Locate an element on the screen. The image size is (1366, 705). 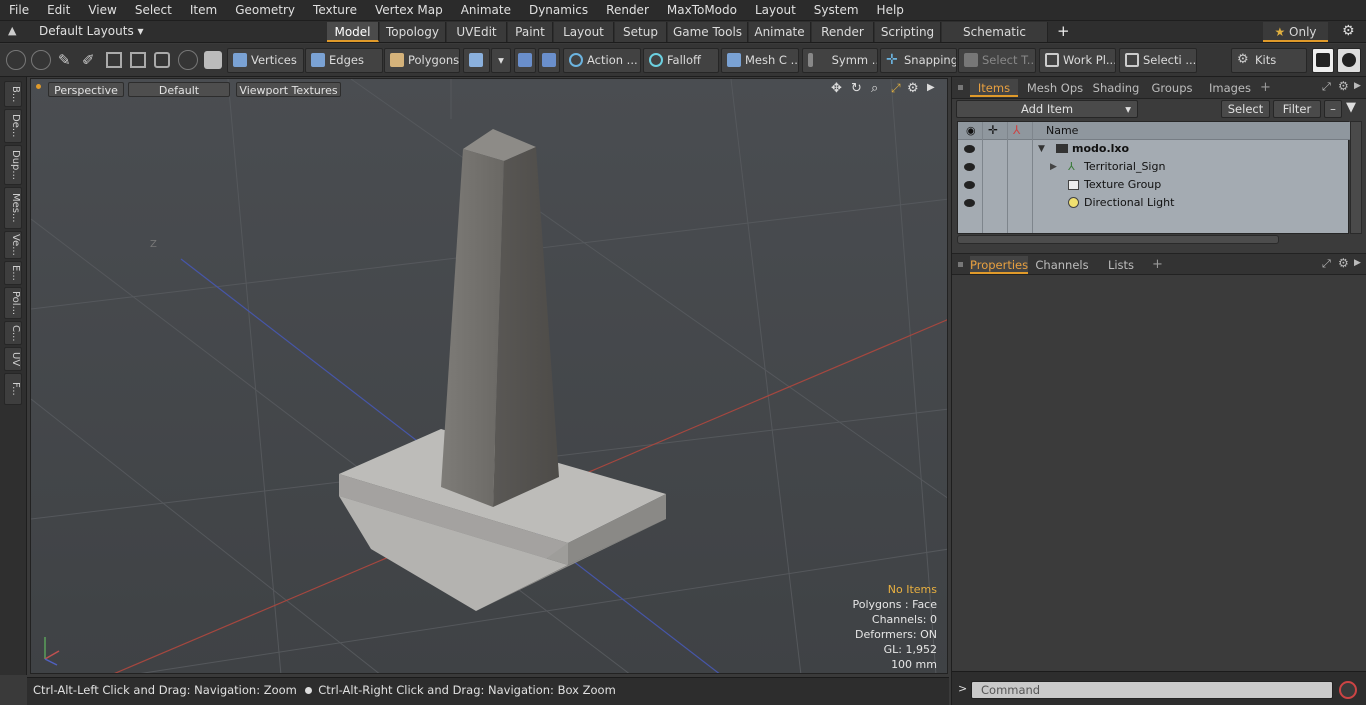
tab-mesh-ops: Mesh Ops is located at coordinates (1055, 88).